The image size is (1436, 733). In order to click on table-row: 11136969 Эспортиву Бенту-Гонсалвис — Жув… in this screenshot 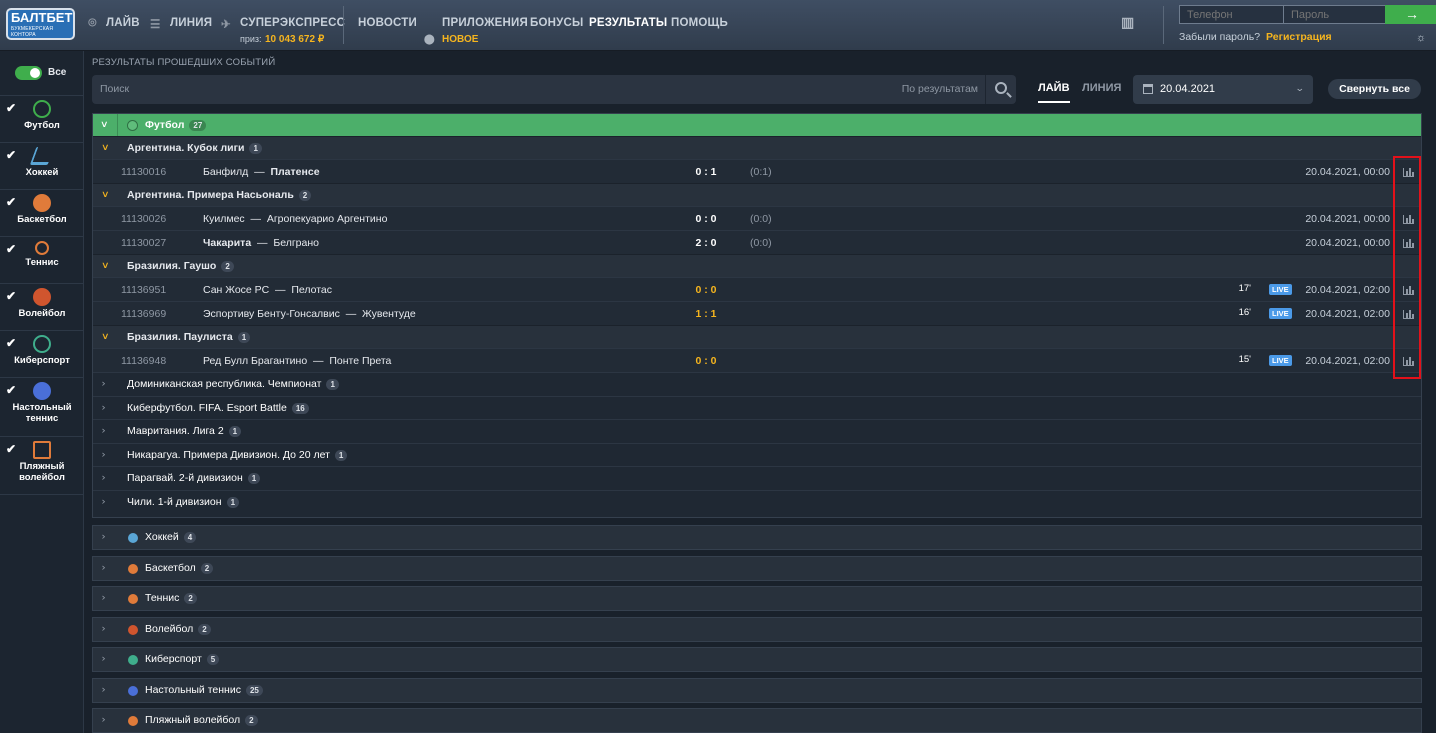, I will do `click(757, 313)`.